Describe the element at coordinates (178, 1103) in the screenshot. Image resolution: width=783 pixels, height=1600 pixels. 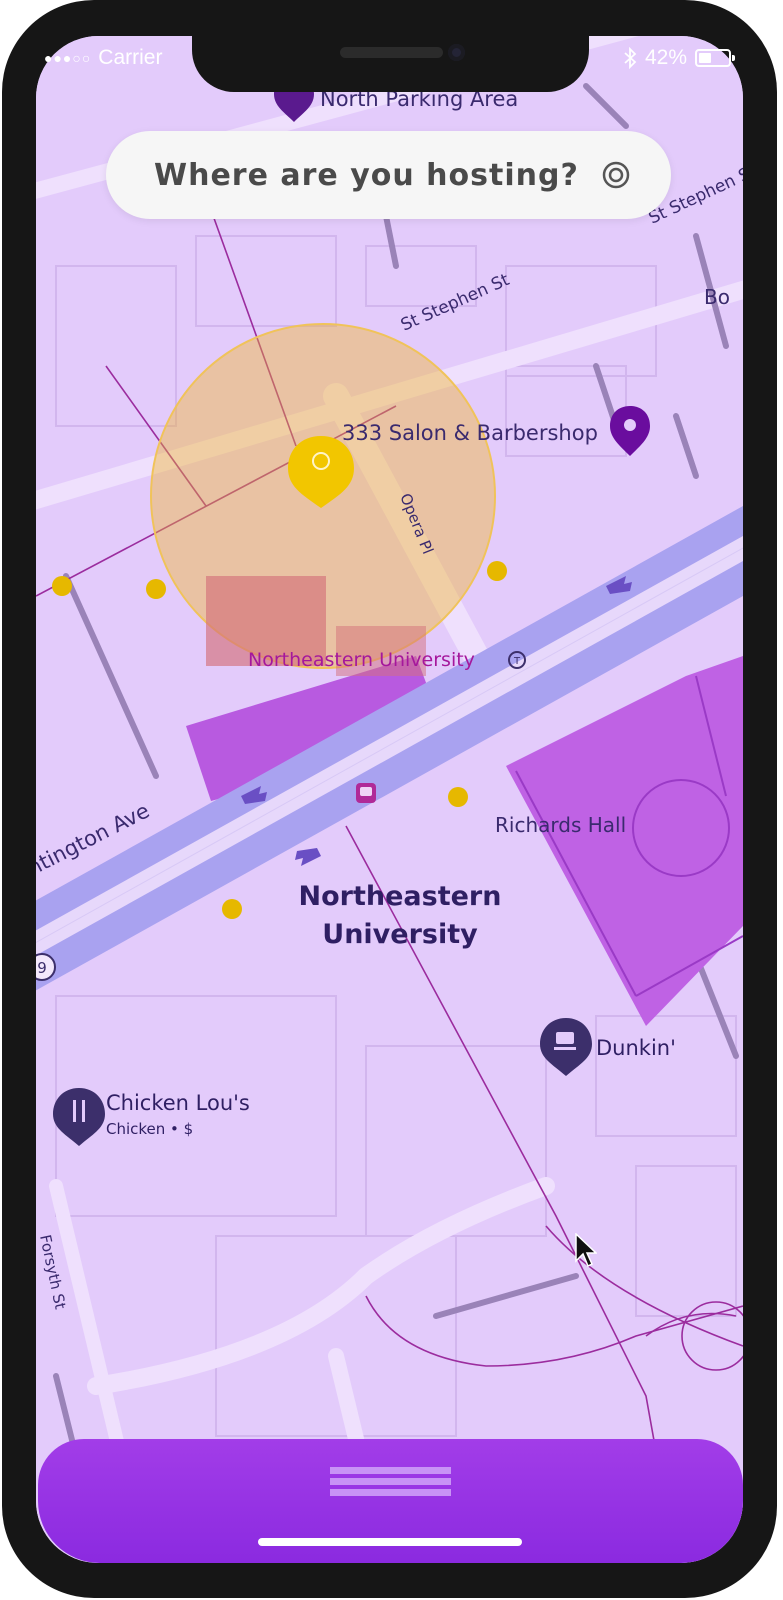
I see `chicken-lous-label: Chicken Lou's` at that location.